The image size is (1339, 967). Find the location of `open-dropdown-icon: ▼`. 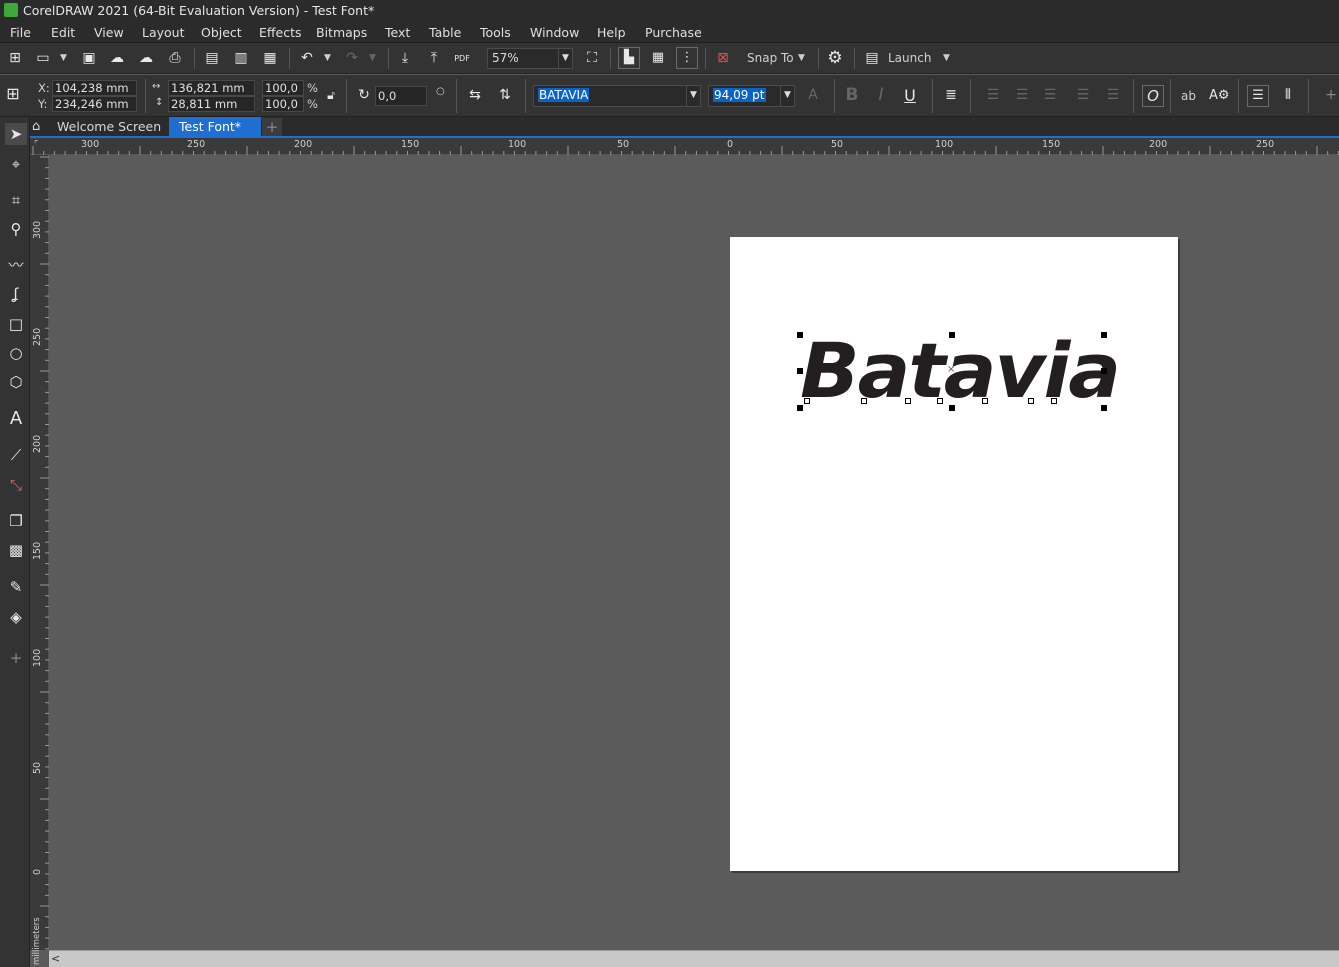

open-dropdown-icon: ▼ is located at coordinates (63, 58).